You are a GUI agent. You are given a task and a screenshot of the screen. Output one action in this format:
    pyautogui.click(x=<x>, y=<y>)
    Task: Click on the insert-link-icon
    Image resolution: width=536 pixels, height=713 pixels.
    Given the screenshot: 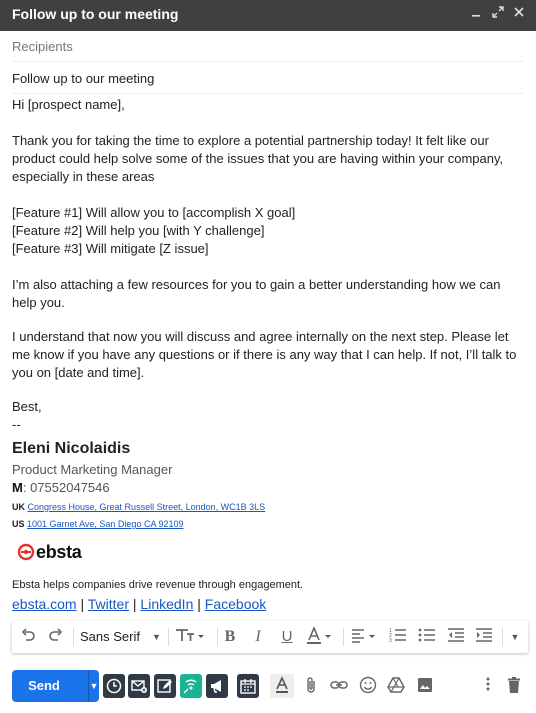 What is the action you would take?
    pyautogui.click(x=339, y=686)
    